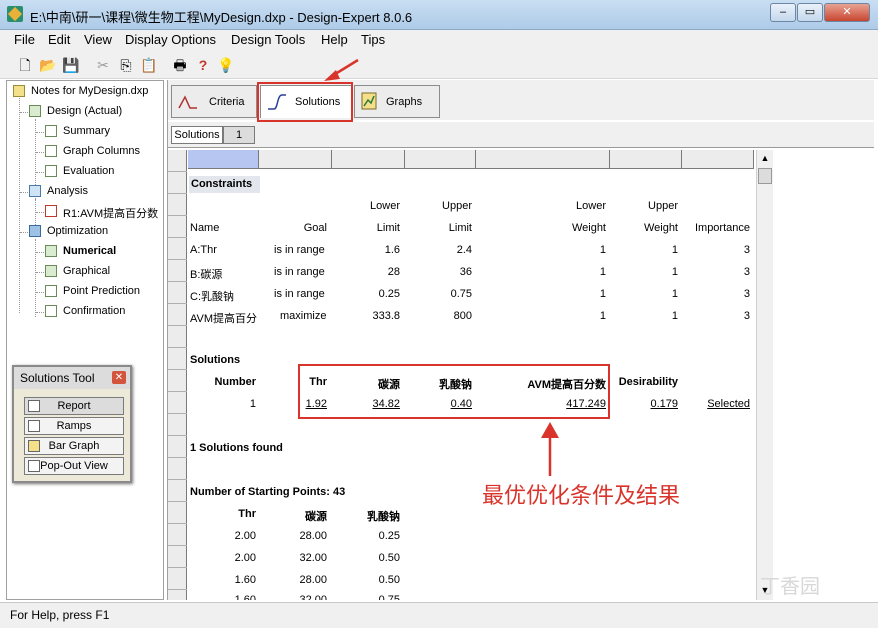 Image resolution: width=878 pixels, height=628 pixels. I want to click on ramps-button: Ramps, so click(74, 426).